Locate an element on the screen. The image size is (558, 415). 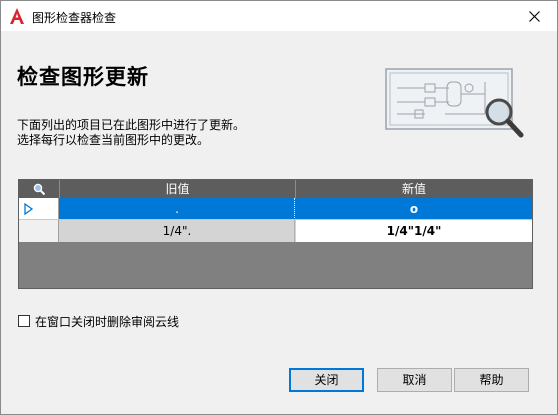
close-window-button is located at coordinates (534, 16).